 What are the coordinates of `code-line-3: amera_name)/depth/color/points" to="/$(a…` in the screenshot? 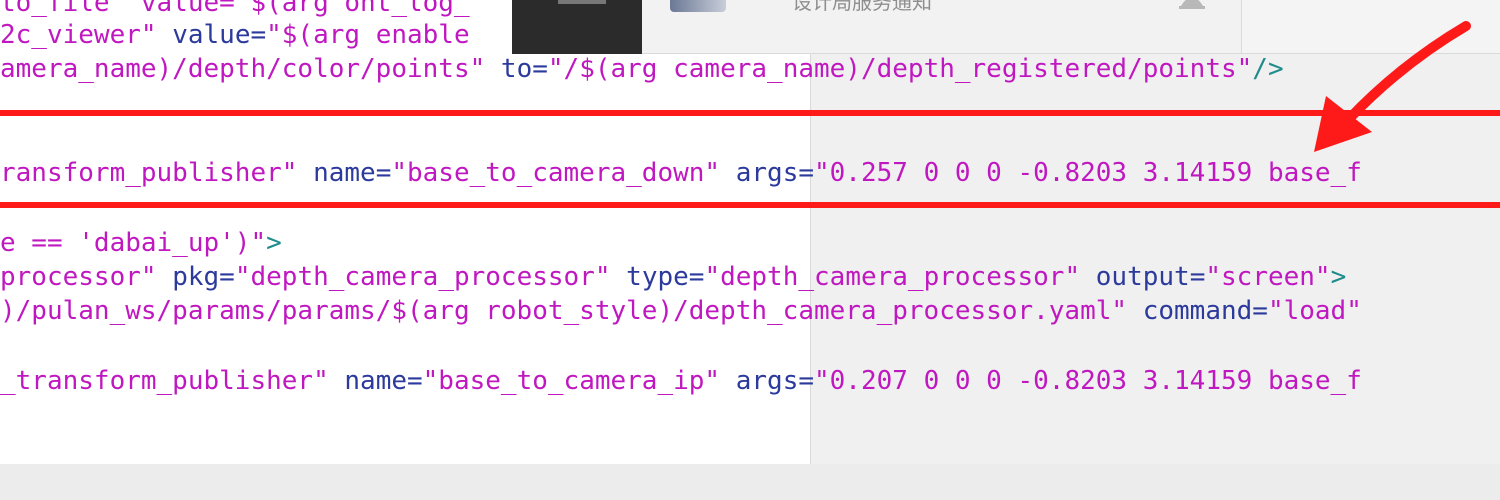 It's located at (642, 69).